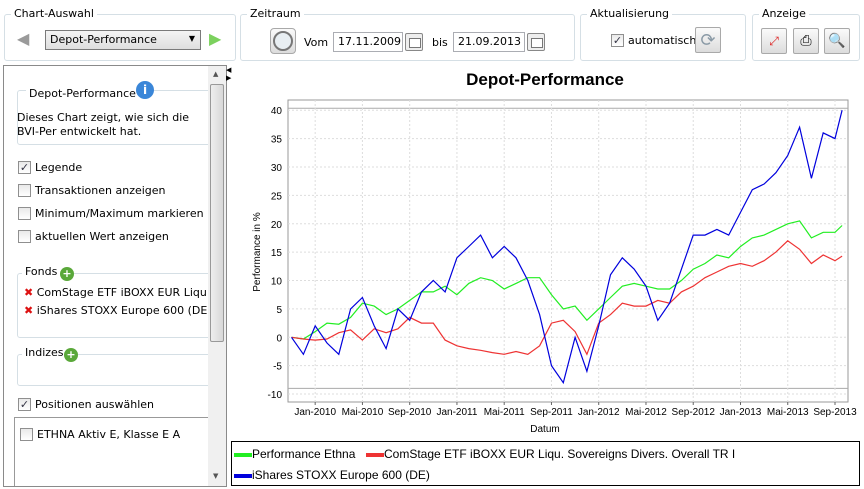 This screenshot has width=864, height=489. What do you see at coordinates (551, 412) in the screenshot?
I see `x-tick-label: Sep-2011` at bounding box center [551, 412].